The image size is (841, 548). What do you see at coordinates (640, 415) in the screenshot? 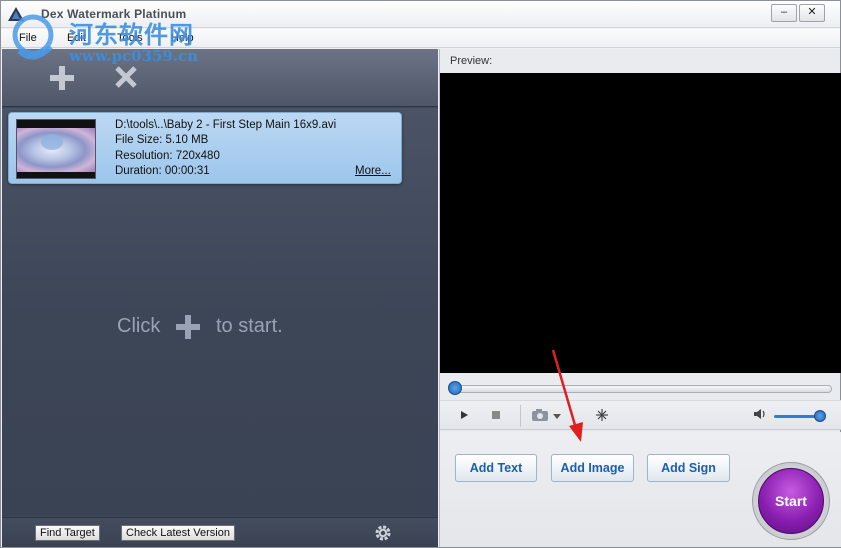
I see `playback-controls` at bounding box center [640, 415].